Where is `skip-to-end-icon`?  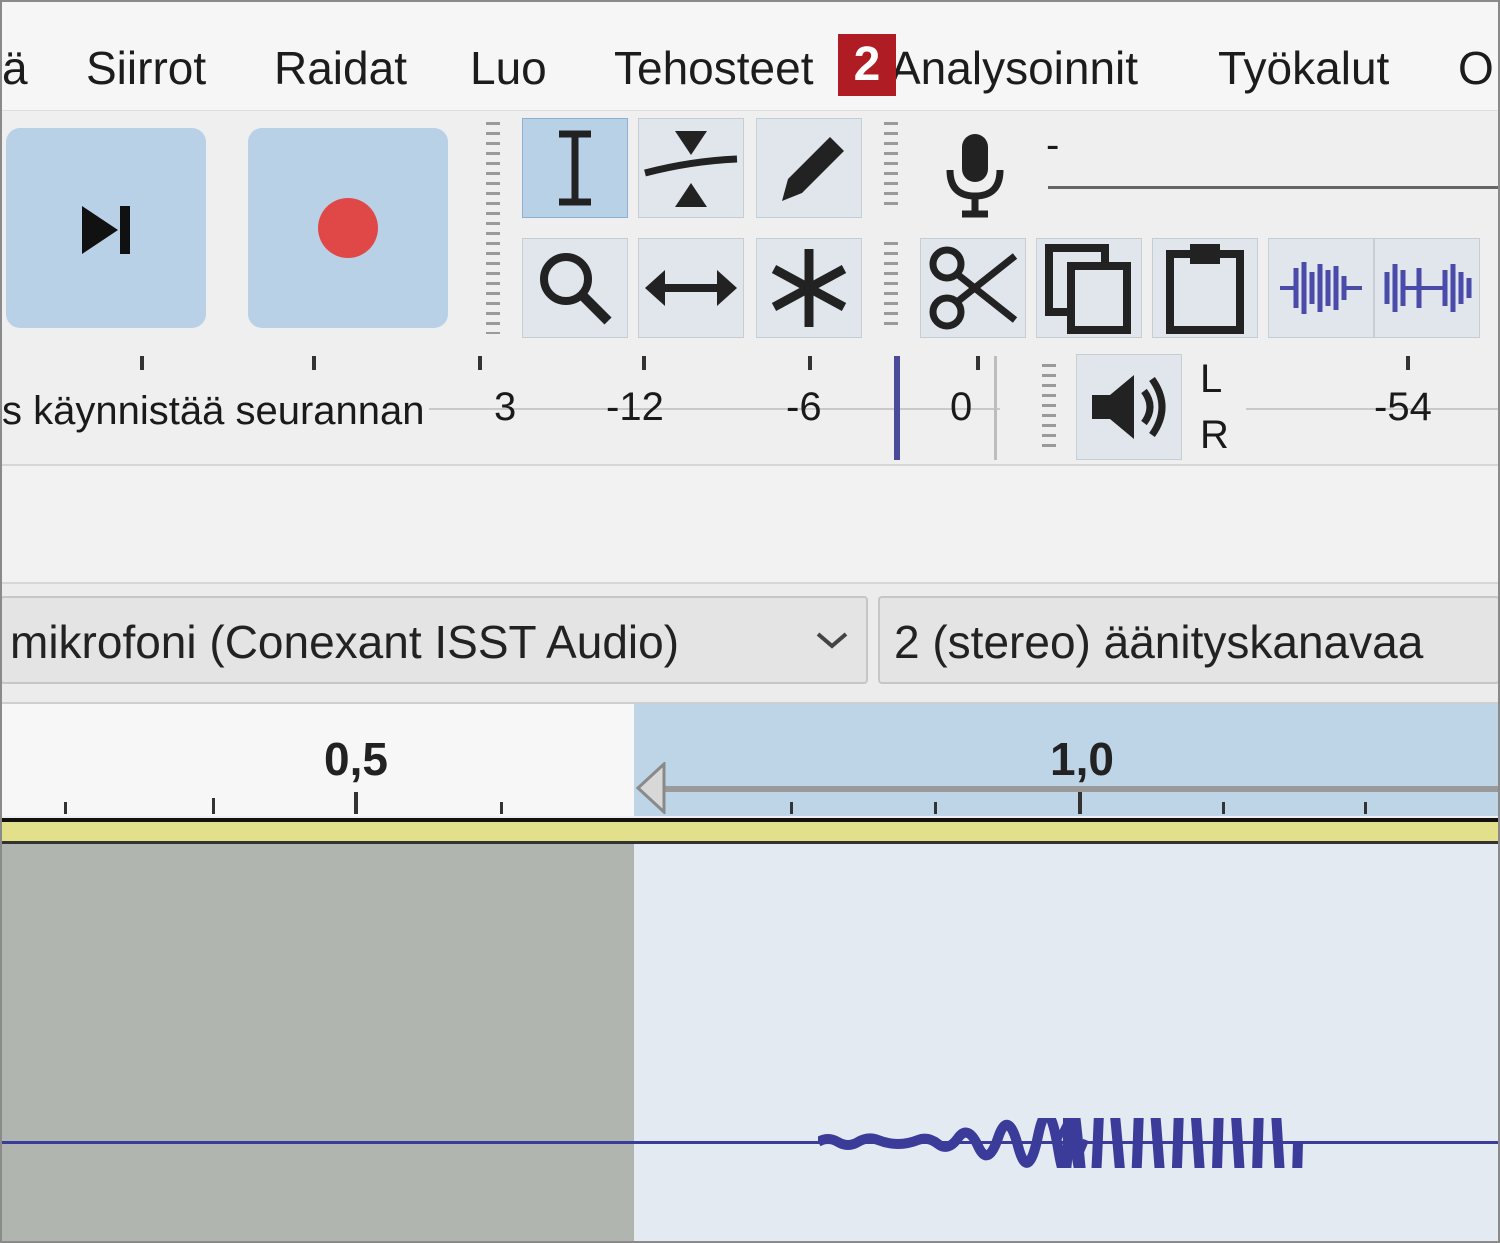 skip-to-end-icon is located at coordinates (106, 230).